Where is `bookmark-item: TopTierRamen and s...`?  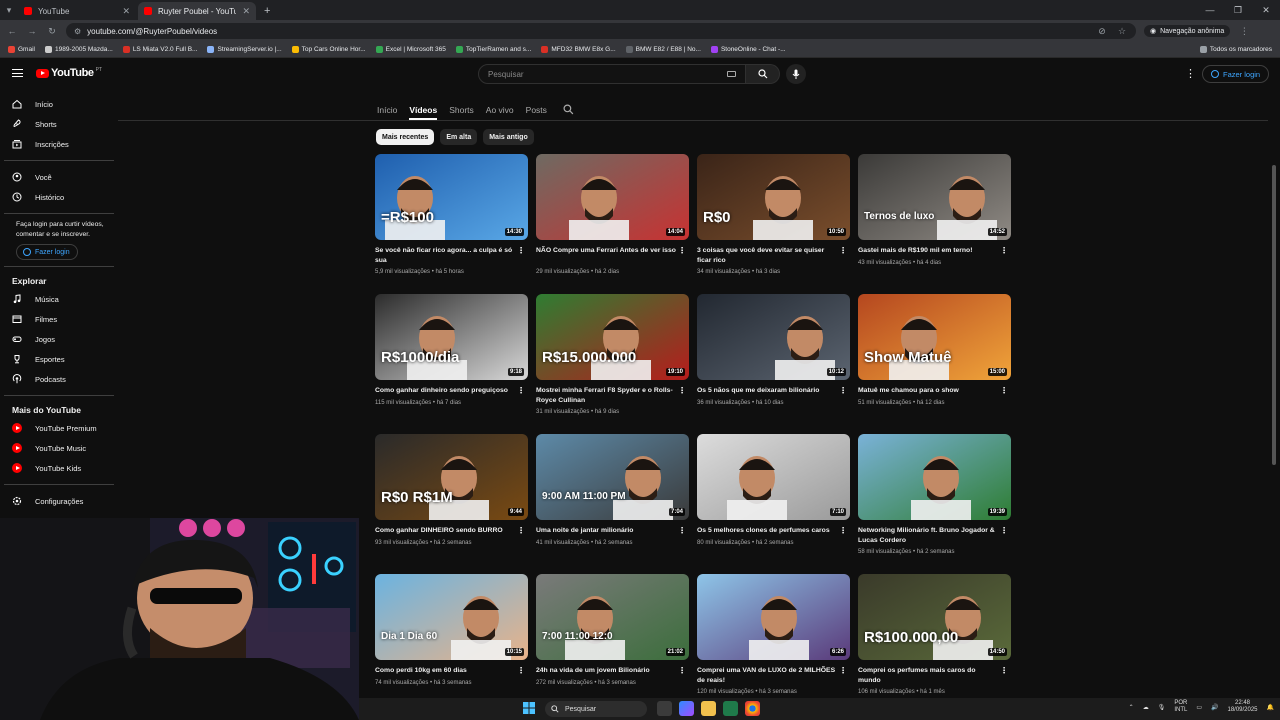 bookmark-item: TopTierRamen and s... is located at coordinates (493, 49).